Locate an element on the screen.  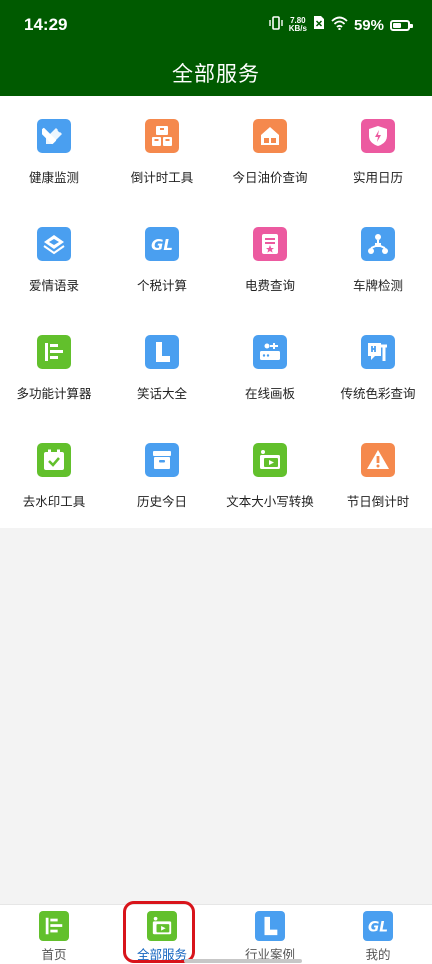
nav-label: 我的 is located at coordinates (378, 955).